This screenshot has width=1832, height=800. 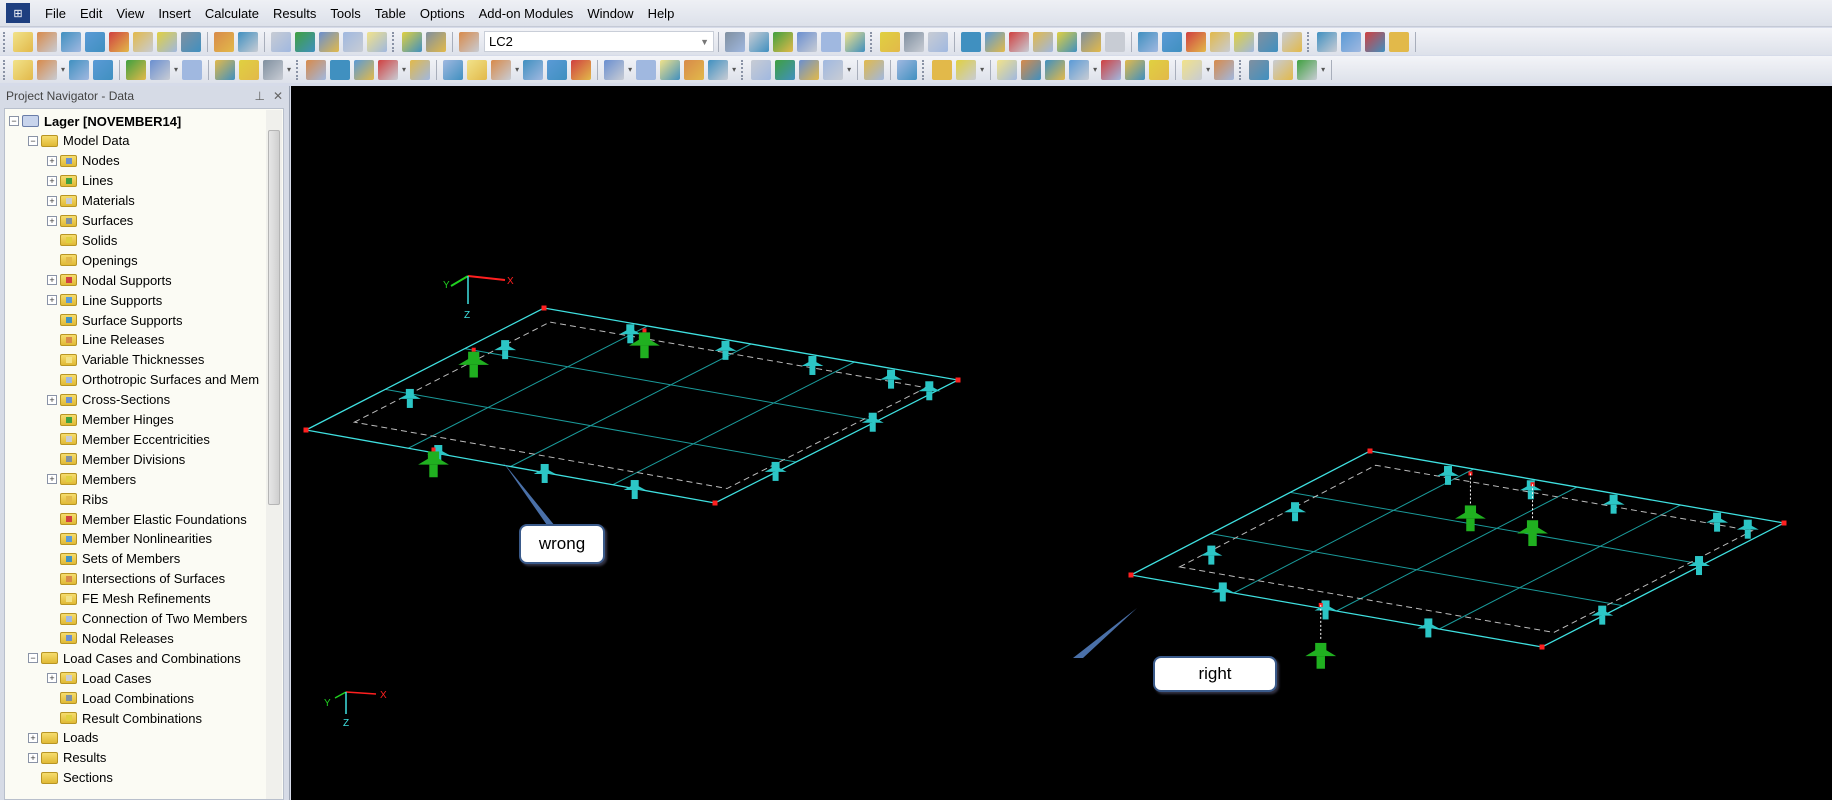 What do you see at coordinates (83, 161) in the screenshot?
I see `tree-item: + Nodes` at bounding box center [83, 161].